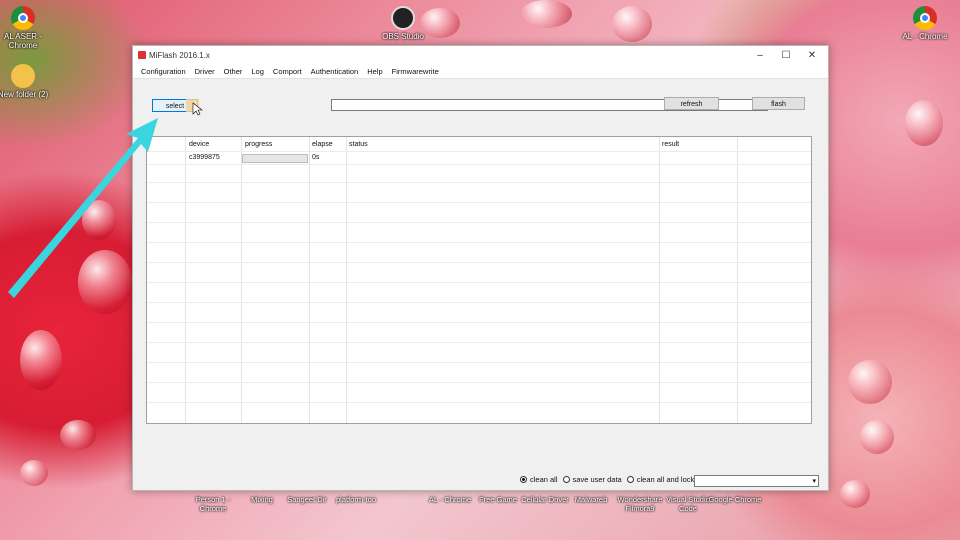 The height and width of the screenshot is (540, 960). I want to click on annotation-overlay, so click(105, 198).